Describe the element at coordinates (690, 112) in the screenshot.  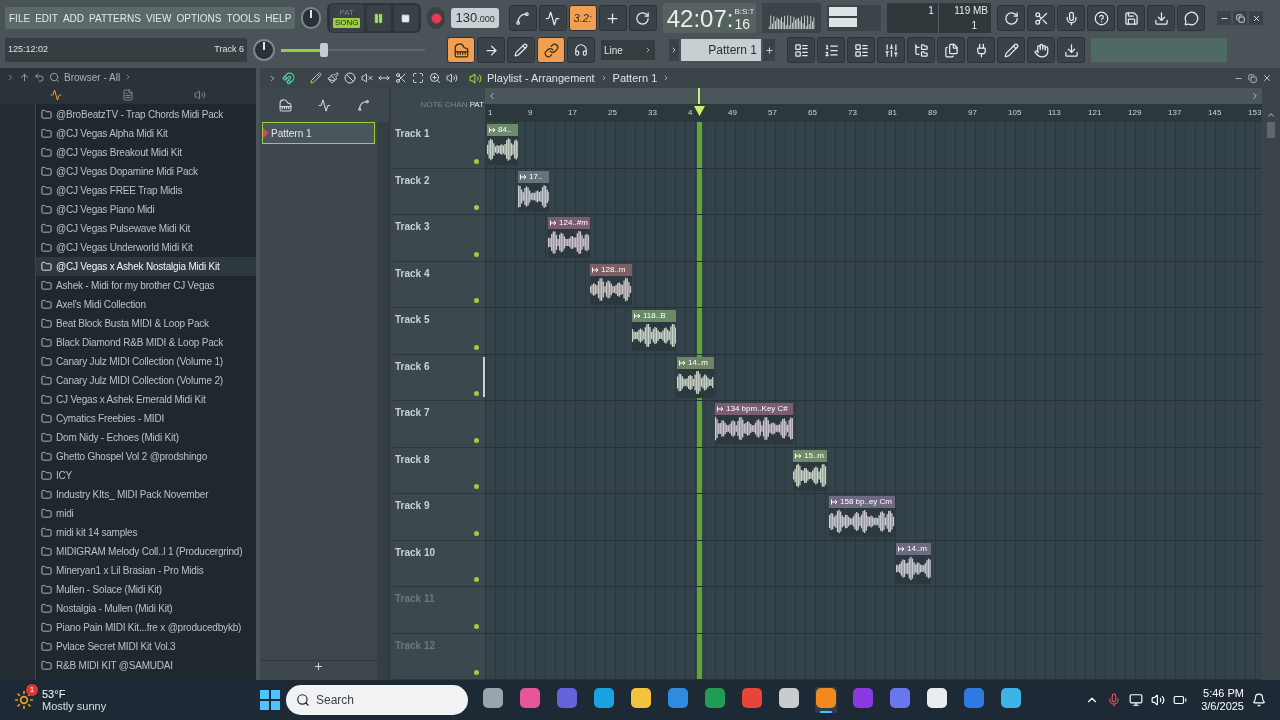
I see `ruler-label: 4` at that location.